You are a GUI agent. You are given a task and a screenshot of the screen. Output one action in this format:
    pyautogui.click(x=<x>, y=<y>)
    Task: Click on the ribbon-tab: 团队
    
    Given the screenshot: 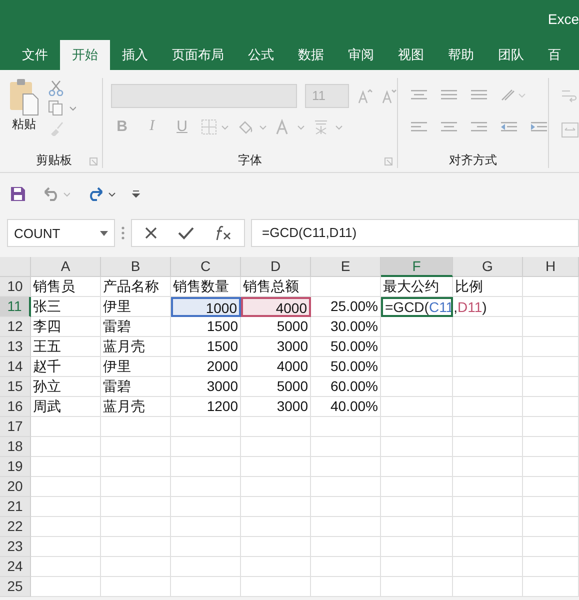 What is the action you would take?
    pyautogui.click(x=511, y=55)
    